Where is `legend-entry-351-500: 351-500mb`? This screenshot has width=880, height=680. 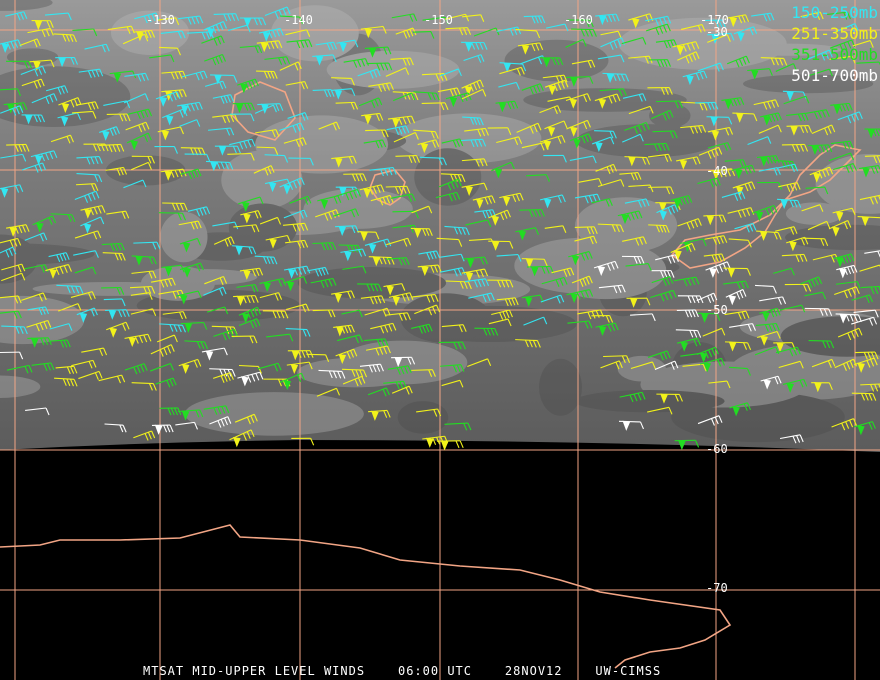
legend-entry-351-500: 351-500mb is located at coordinates (834, 54).